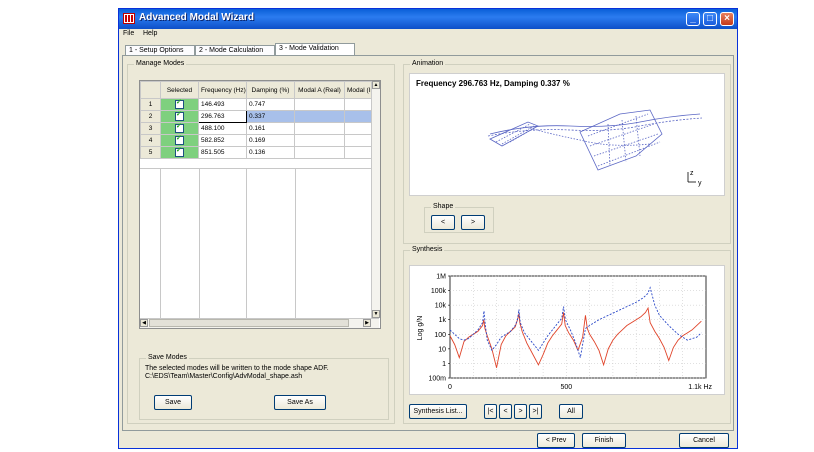  I want to click on synthesis-label: Synthesis, so click(427, 249).